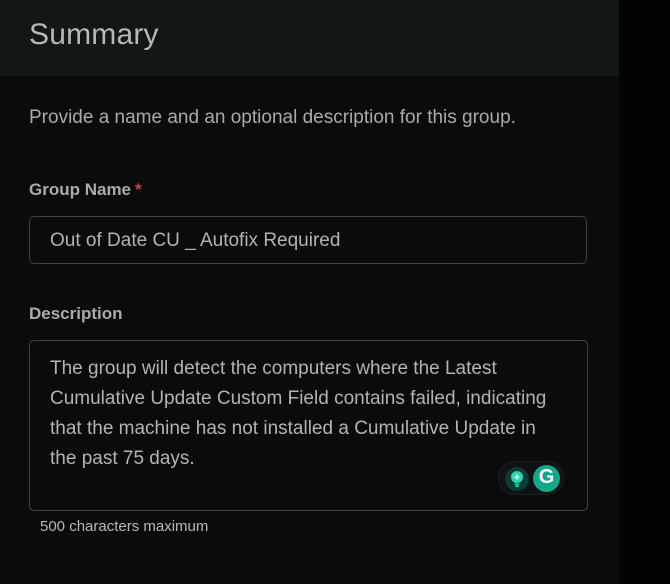  I want to click on right-gutter, so click(644, 292).